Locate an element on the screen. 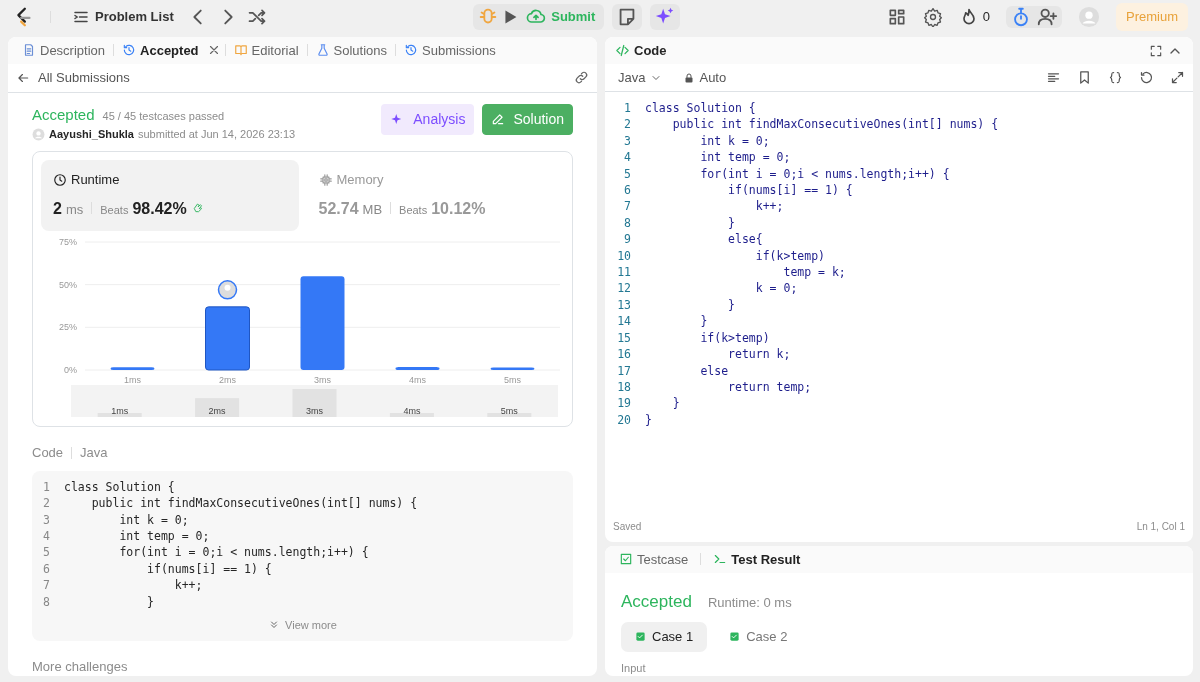 The width and height of the screenshot is (1200, 682). testcases-text: 45 / 45 testcases passed is located at coordinates (163, 116).